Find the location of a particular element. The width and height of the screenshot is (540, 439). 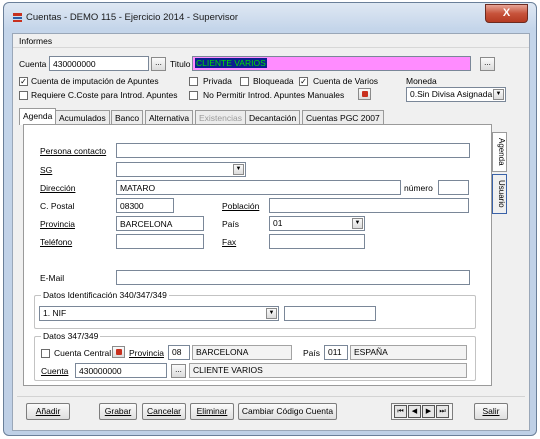

varios-checkbox: ✓ is located at coordinates (303, 81).